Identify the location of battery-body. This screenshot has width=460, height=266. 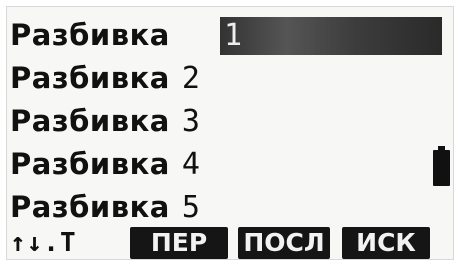
(441, 168).